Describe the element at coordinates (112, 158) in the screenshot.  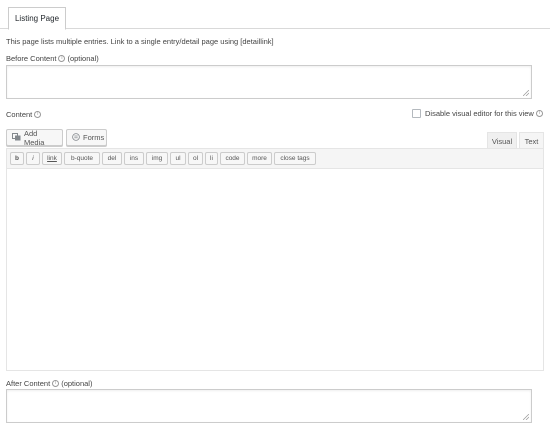
I see `quicktag-del-button: del` at that location.